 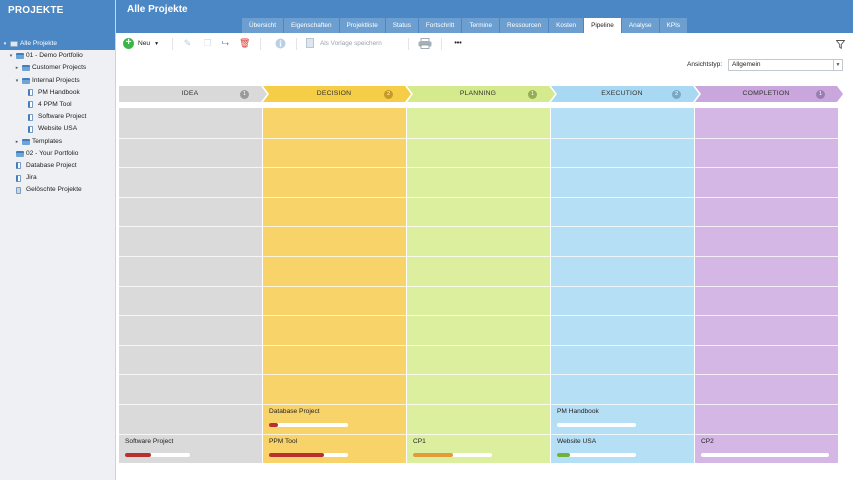 What do you see at coordinates (440, 25) in the screenshot?
I see `tab-fortschritt: Fortschritt` at bounding box center [440, 25].